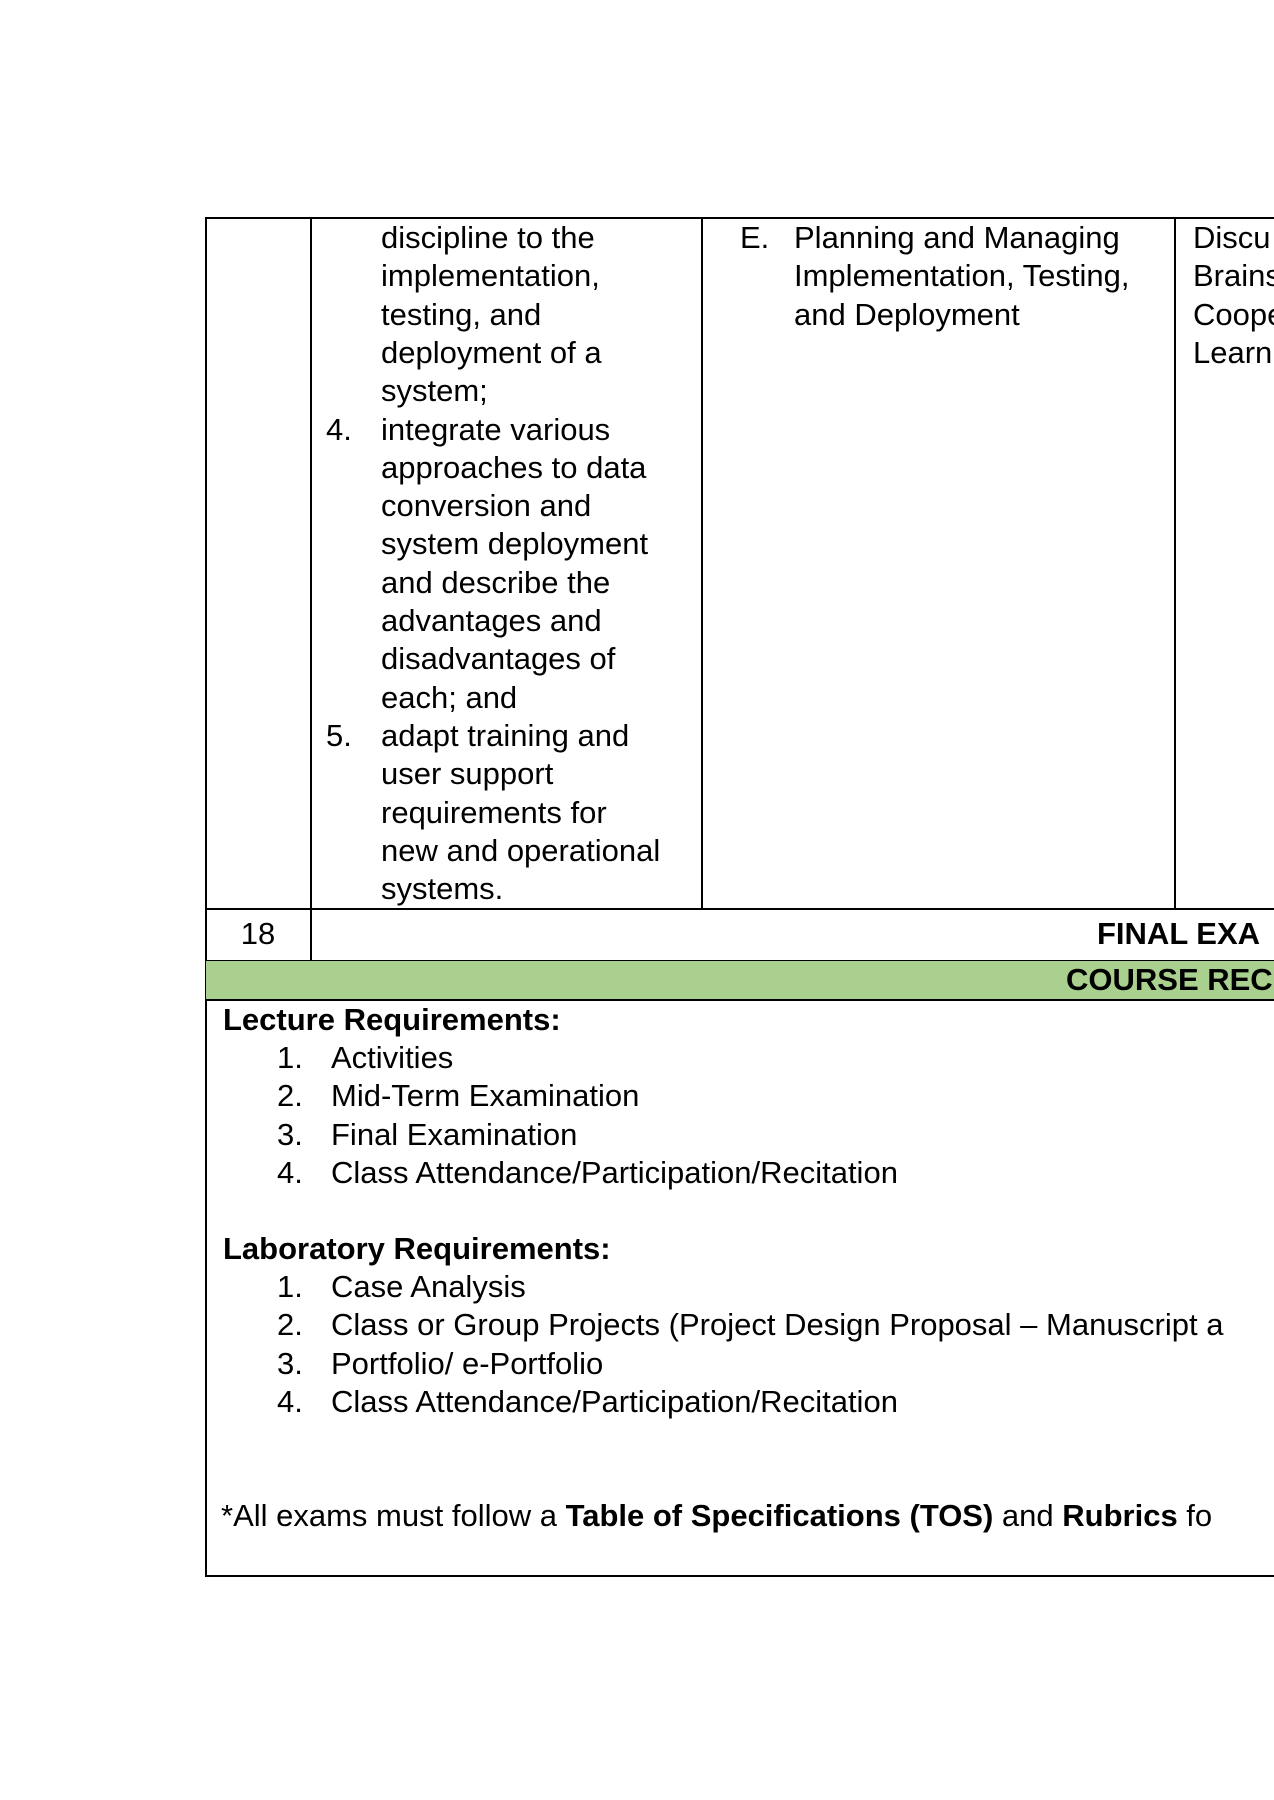  I want to click on objective-line: deployment of a, so click(491, 352).